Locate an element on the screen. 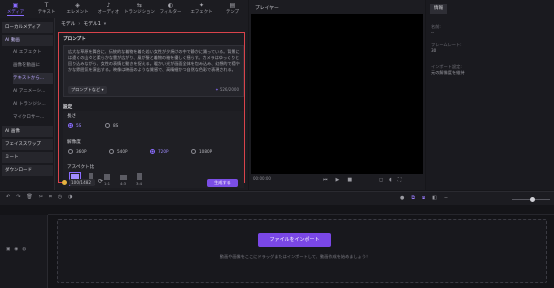 The image size is (554, 288). track-lock-icon: ▣ is located at coordinates (8, 249).